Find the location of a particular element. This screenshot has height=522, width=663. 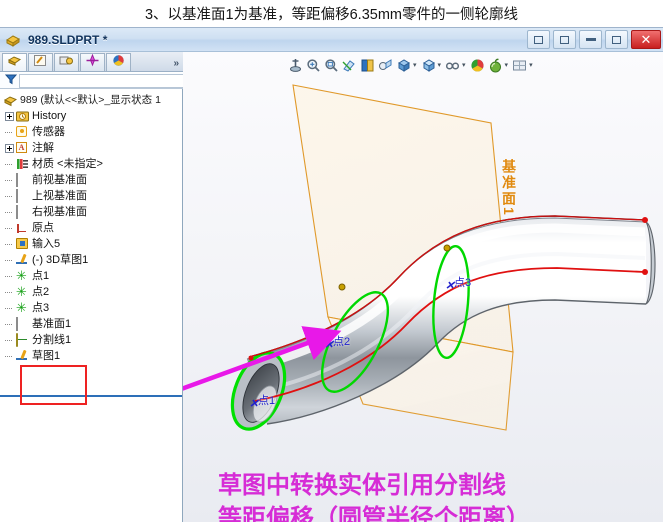

property-manager-icon is located at coordinates (40, 63).